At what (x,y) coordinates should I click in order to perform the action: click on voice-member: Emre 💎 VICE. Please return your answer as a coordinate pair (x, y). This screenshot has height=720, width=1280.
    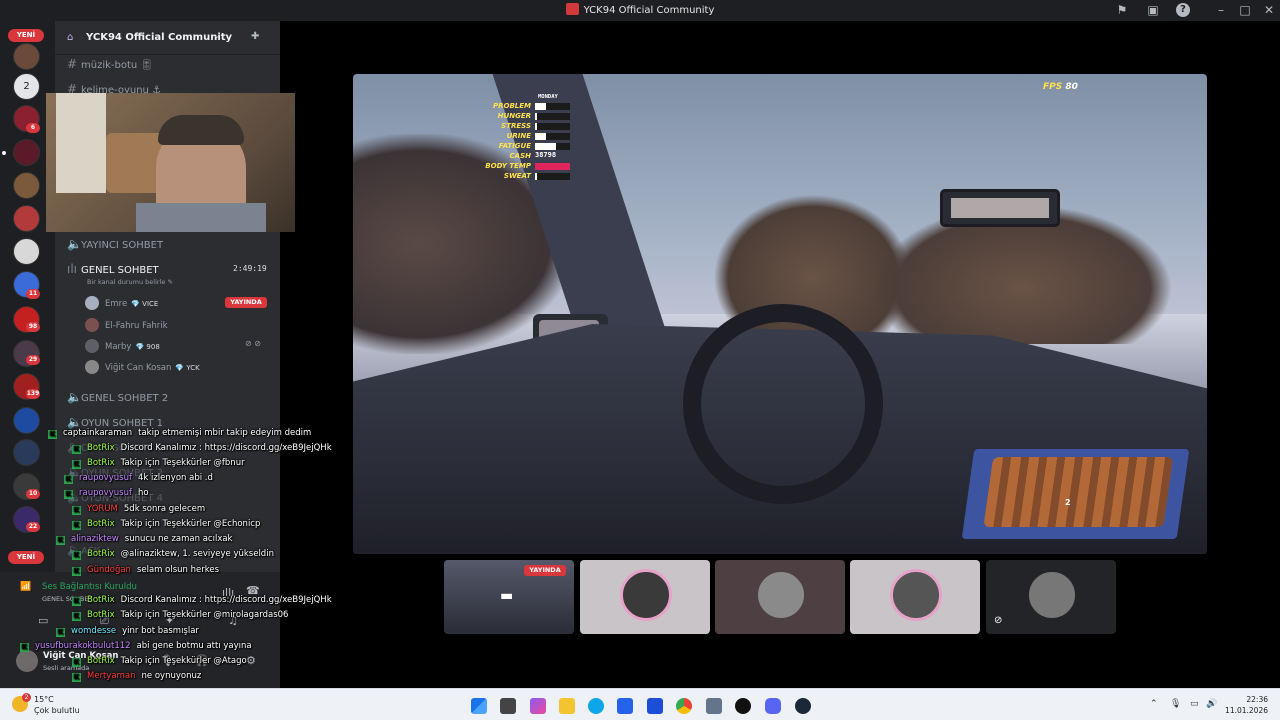
    Looking at the image, I should click on (121, 303).